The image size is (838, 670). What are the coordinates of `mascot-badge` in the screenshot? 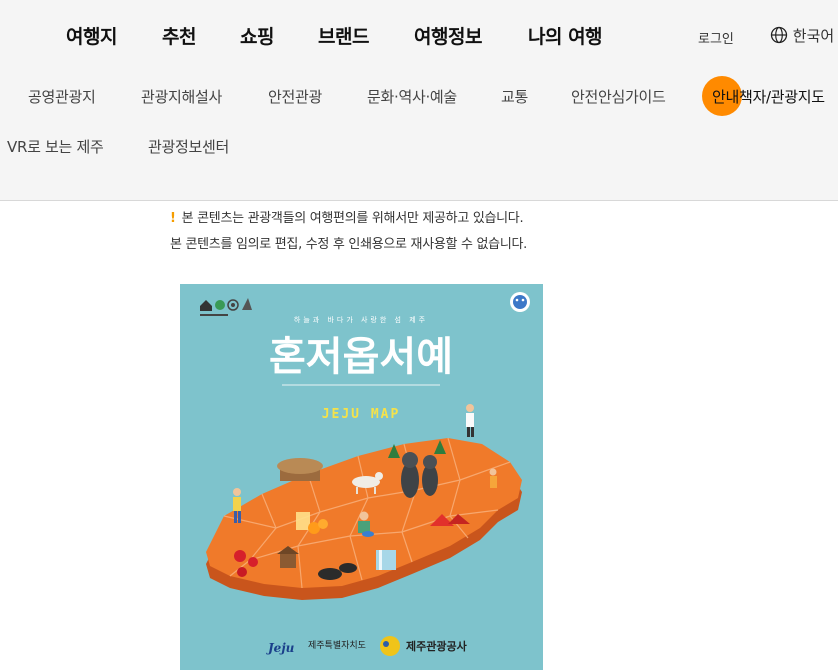 It's located at (520, 302).